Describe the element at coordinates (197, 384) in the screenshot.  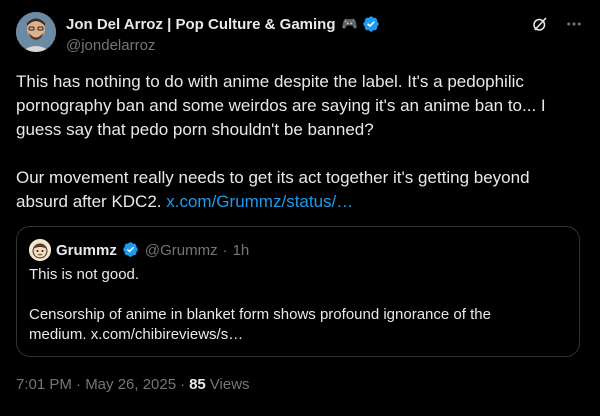
I see `views-count: 85` at that location.